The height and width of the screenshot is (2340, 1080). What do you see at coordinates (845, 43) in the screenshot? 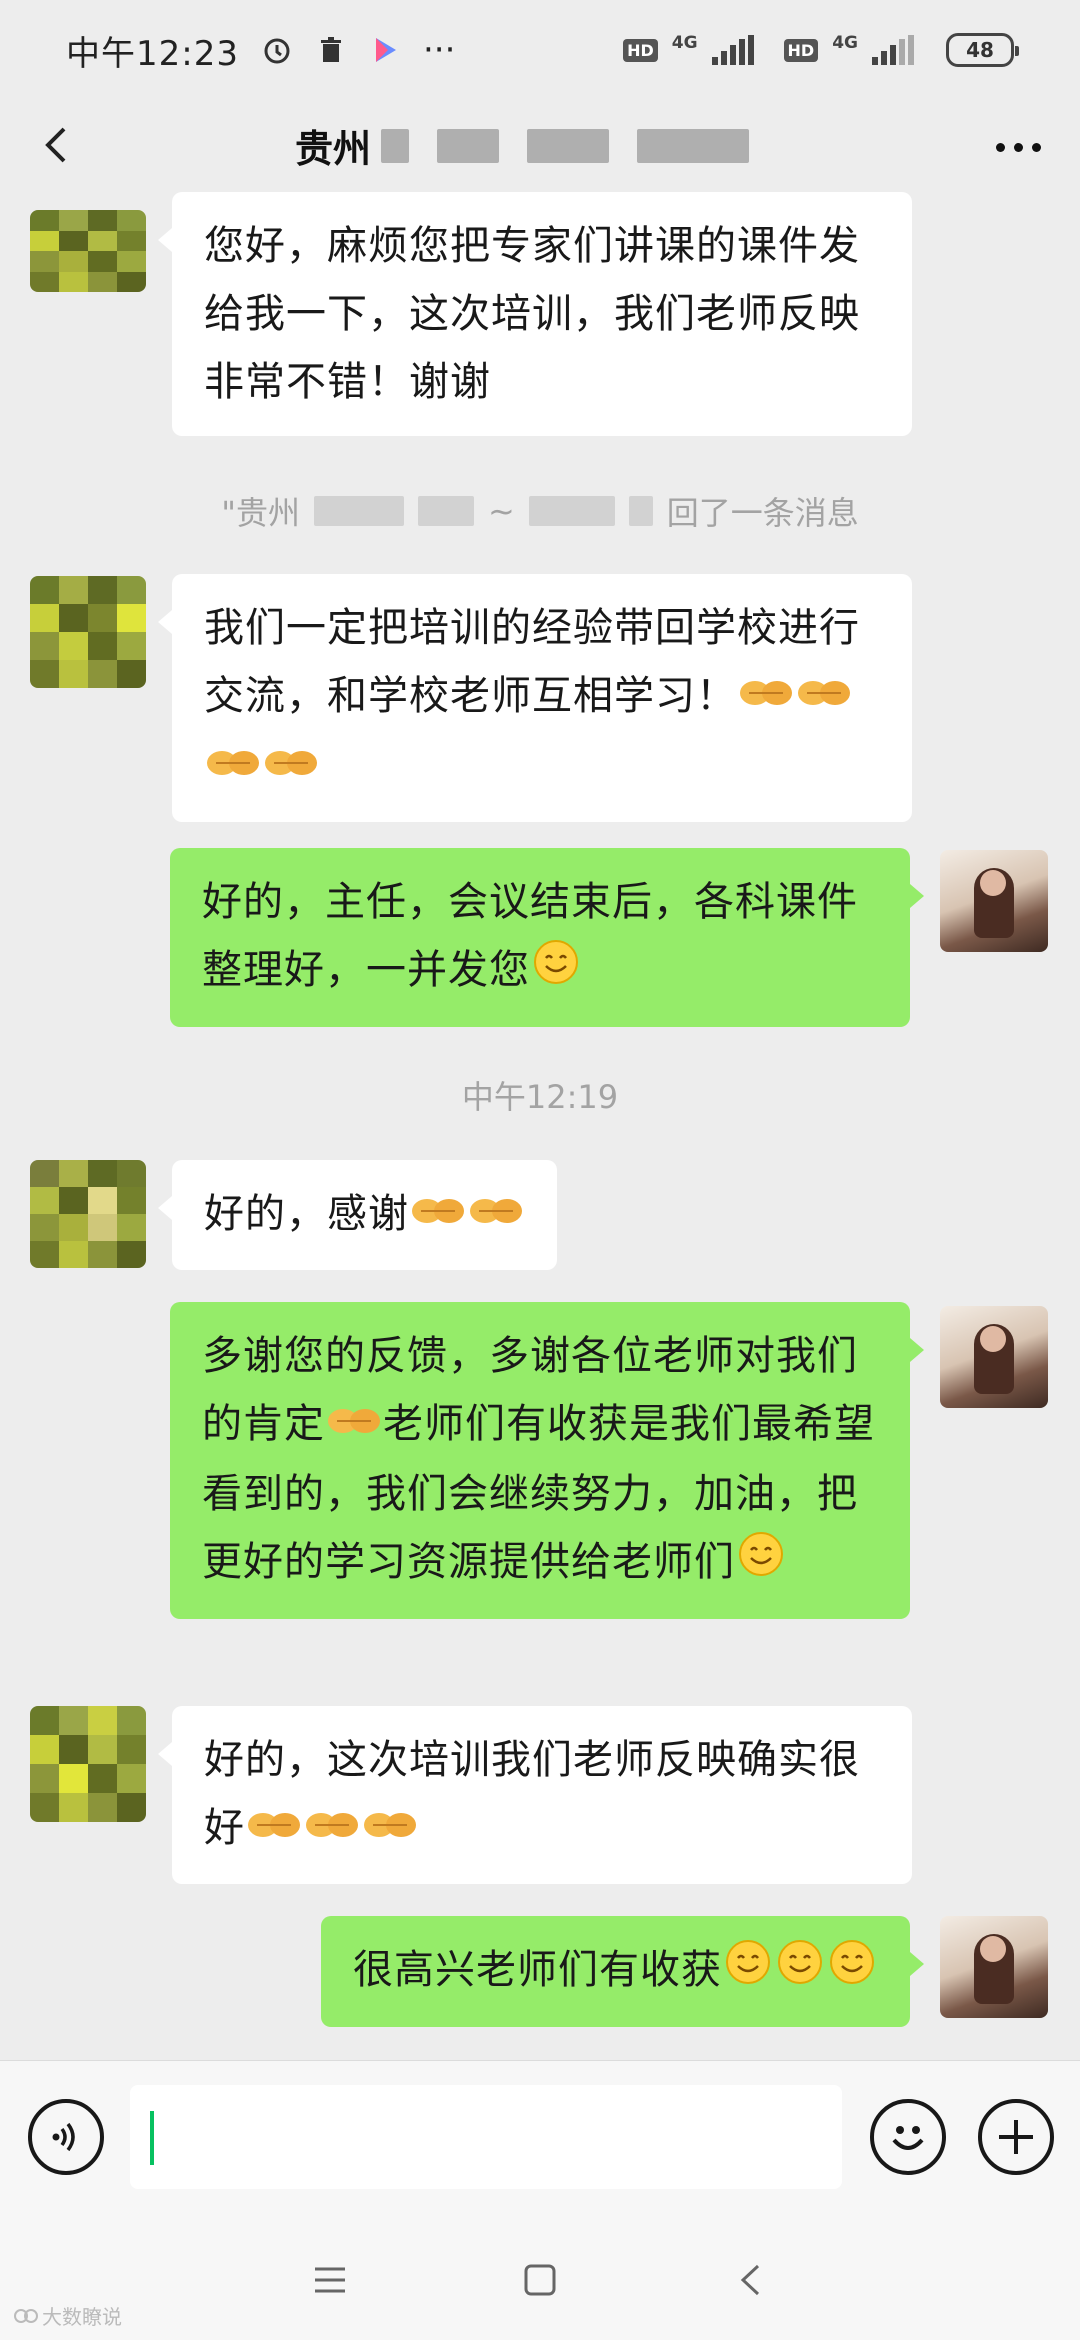
I see `network-label-2: 4G` at bounding box center [845, 43].